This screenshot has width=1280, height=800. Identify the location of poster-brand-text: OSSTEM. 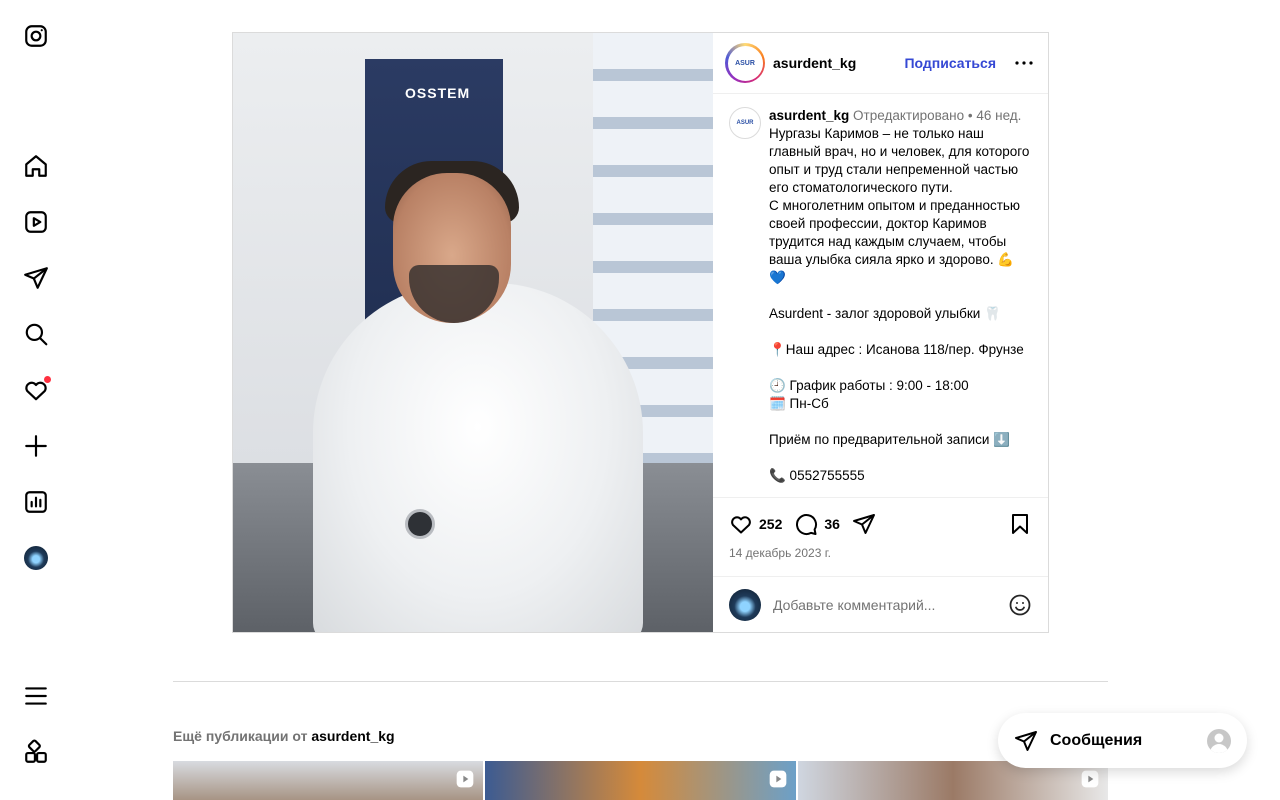
(438, 93).